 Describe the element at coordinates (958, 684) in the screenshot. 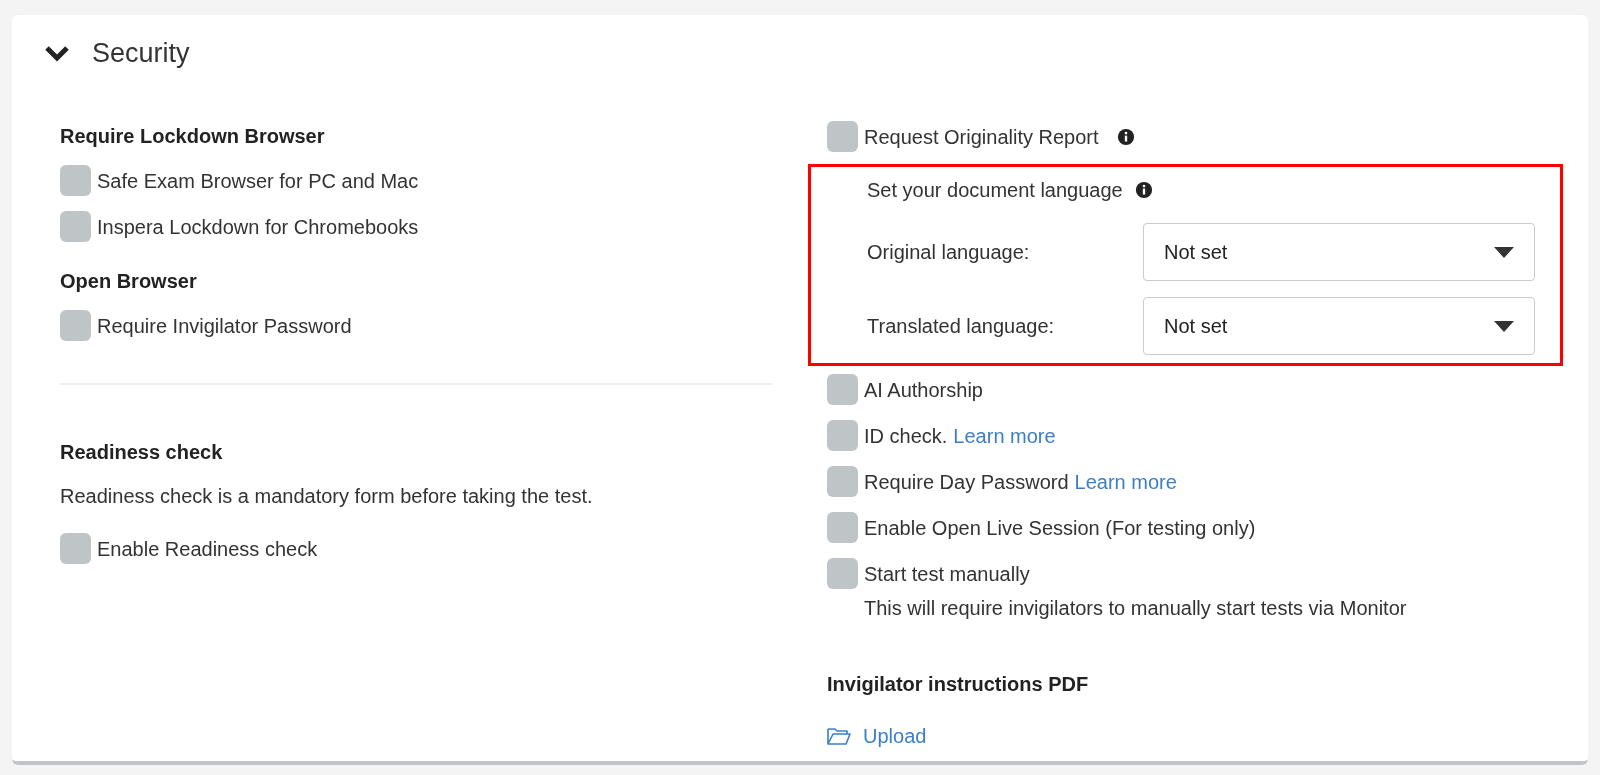

I see `pdf-heading: Invigilator instructions PDF` at that location.